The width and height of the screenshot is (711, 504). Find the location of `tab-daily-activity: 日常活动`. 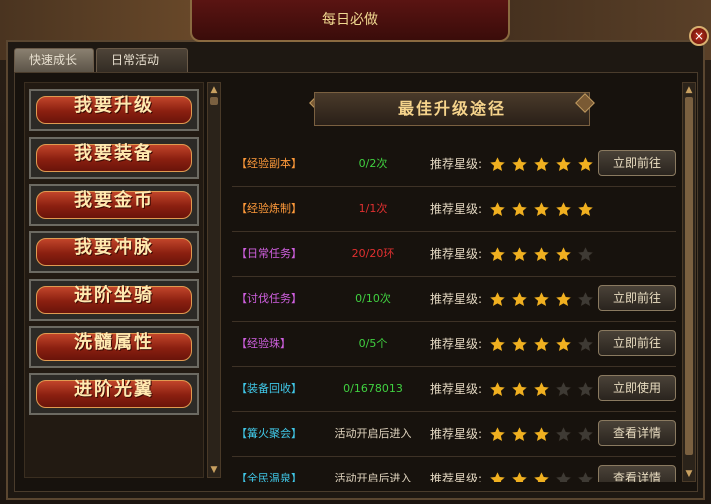

tab-daily-activity: 日常活动 is located at coordinates (142, 60).